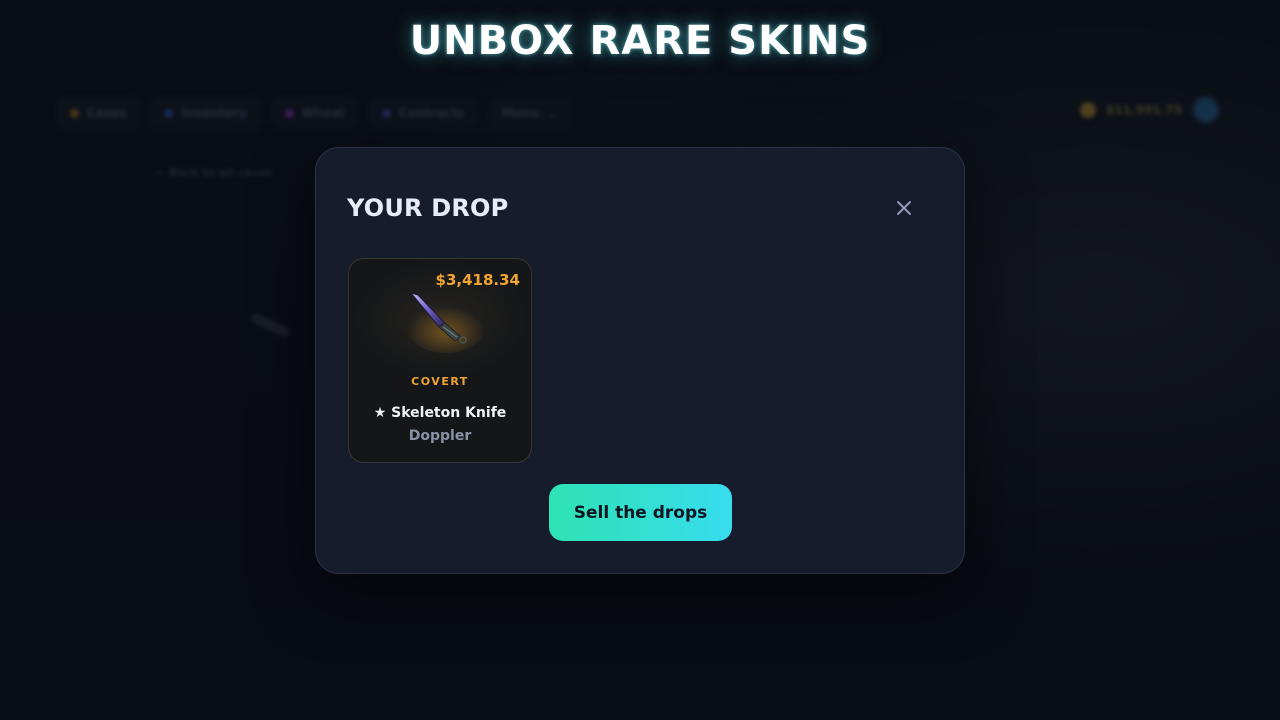 Image resolution: width=1280 pixels, height=720 pixels. What do you see at coordinates (441, 320) in the screenshot?
I see `knife-image` at bounding box center [441, 320].